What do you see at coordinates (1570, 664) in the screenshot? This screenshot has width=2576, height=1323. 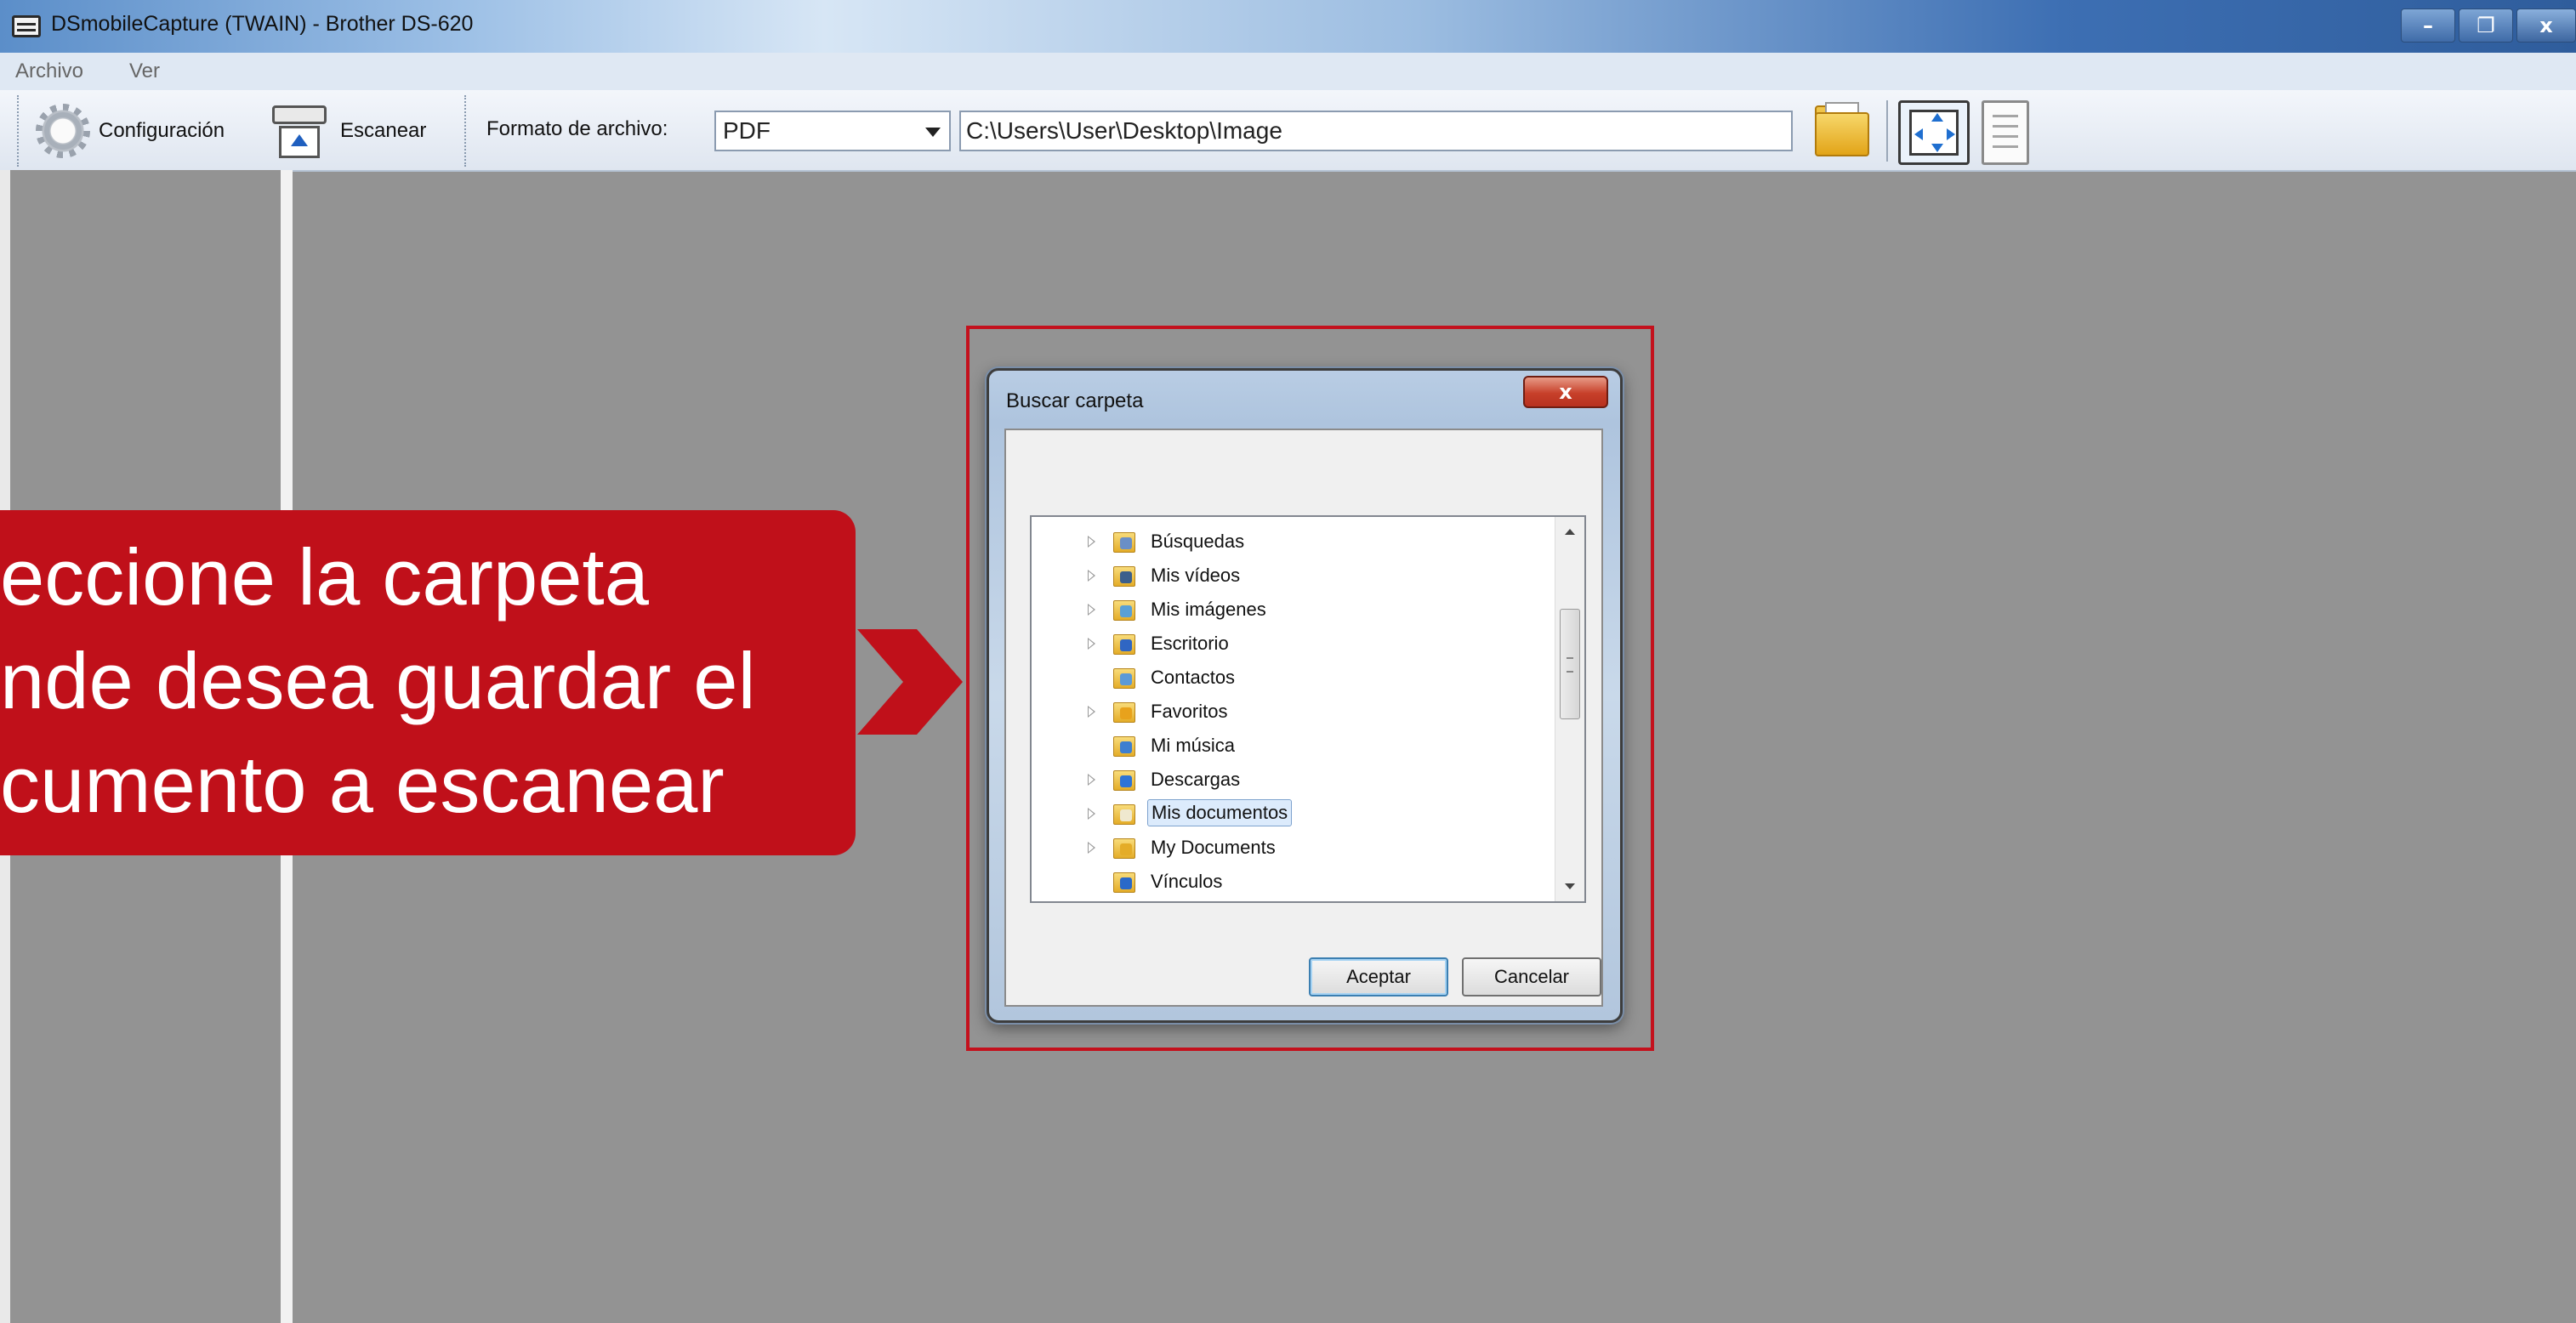 I see `scroll-thumb` at bounding box center [1570, 664].